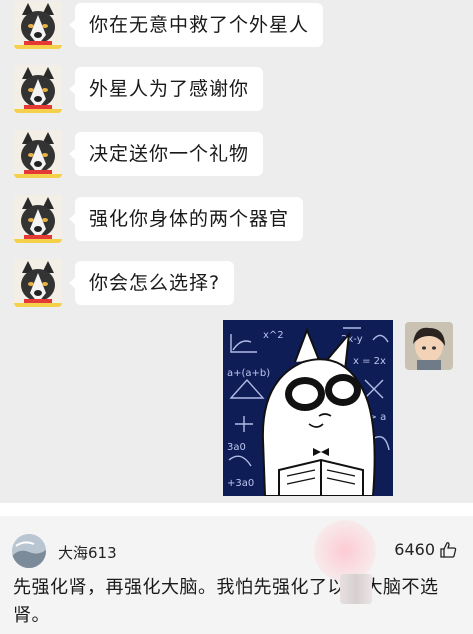 The height and width of the screenshot is (634, 473). I want to click on thumbs-up-icon, so click(448, 549).